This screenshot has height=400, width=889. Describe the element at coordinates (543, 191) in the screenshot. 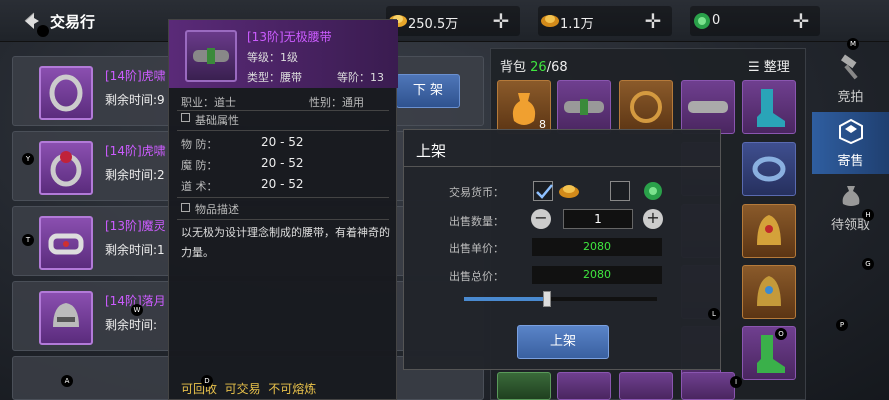

I see `currency-gold-checkbox` at that location.